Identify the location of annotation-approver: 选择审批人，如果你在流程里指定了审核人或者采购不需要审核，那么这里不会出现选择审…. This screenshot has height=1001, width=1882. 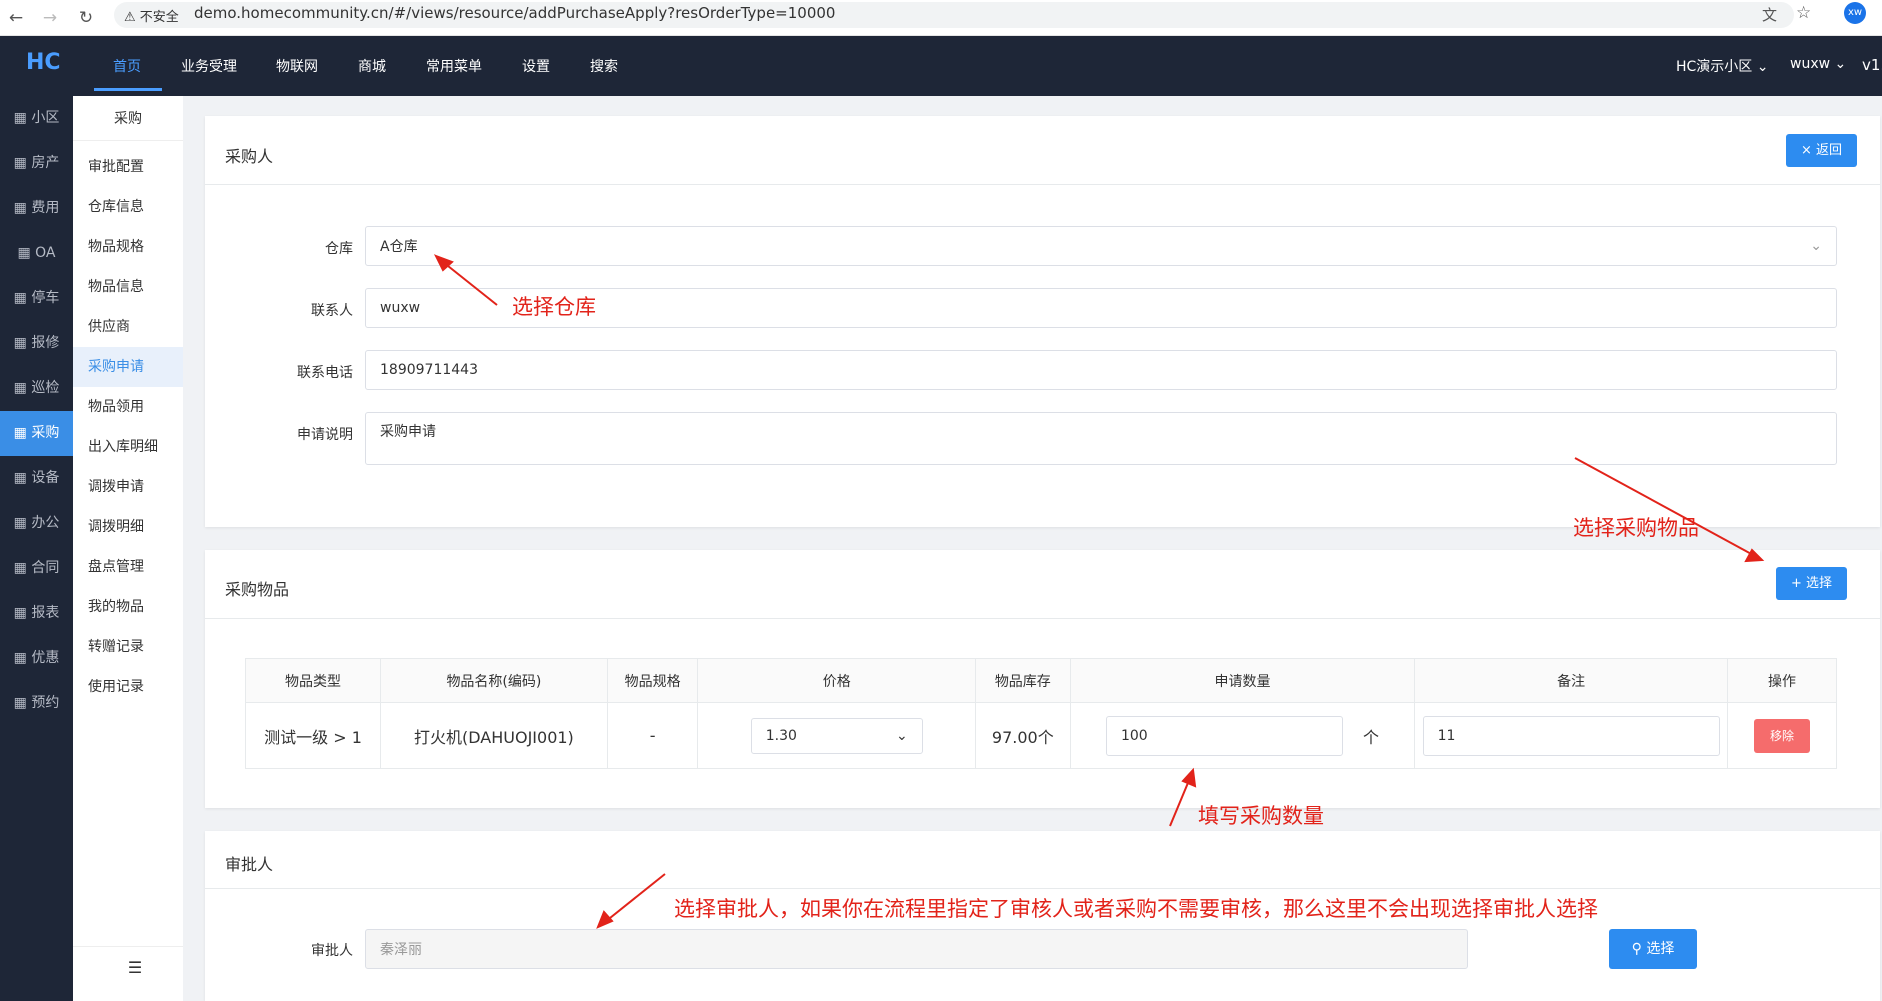
(1136, 909).